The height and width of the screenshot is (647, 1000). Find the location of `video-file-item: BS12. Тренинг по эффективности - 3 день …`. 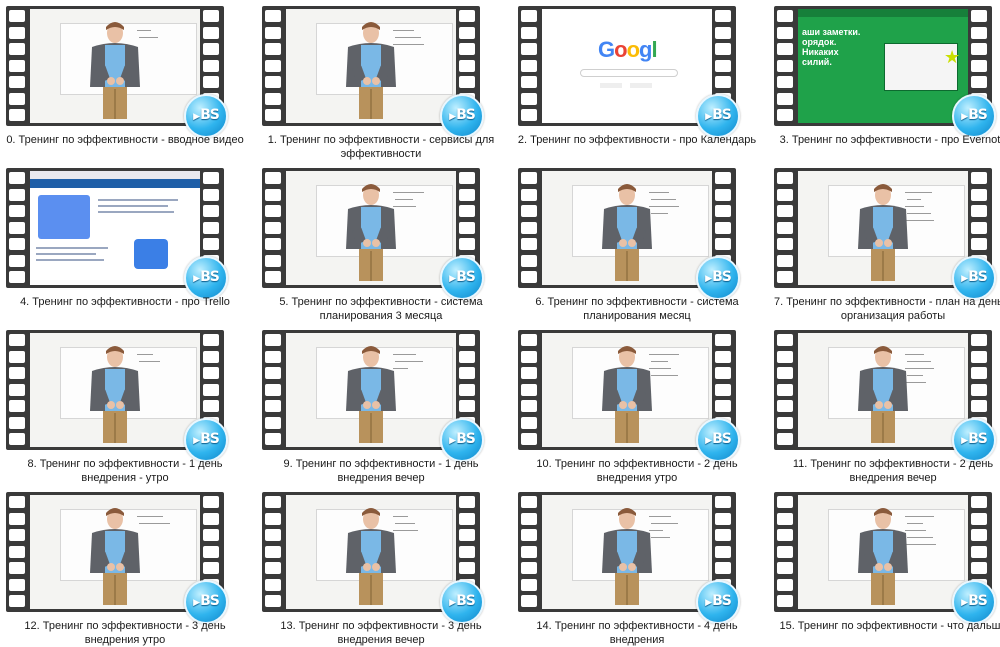

video-file-item: BS12. Тренинг по эффективности - 3 день … is located at coordinates (125, 566).